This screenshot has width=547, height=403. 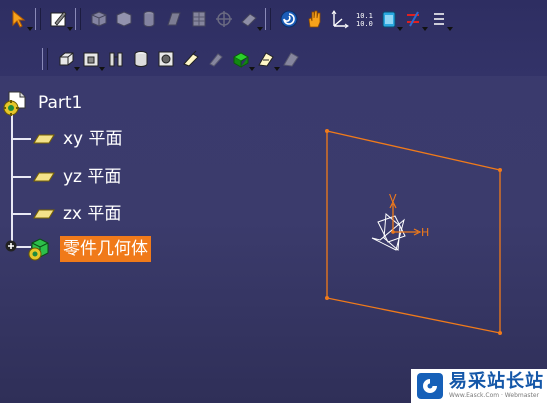 I want to click on constraint-button, so click(x=415, y=19).